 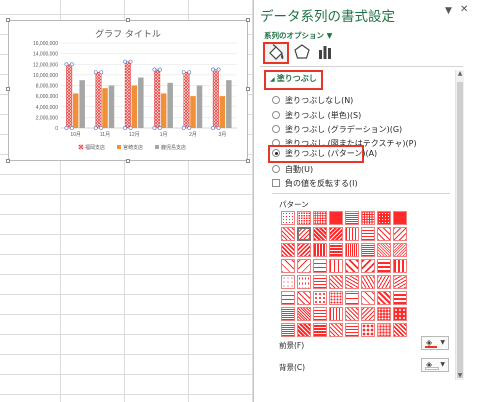 I want to click on scroll-up-icon: ▲, so click(x=460, y=74).